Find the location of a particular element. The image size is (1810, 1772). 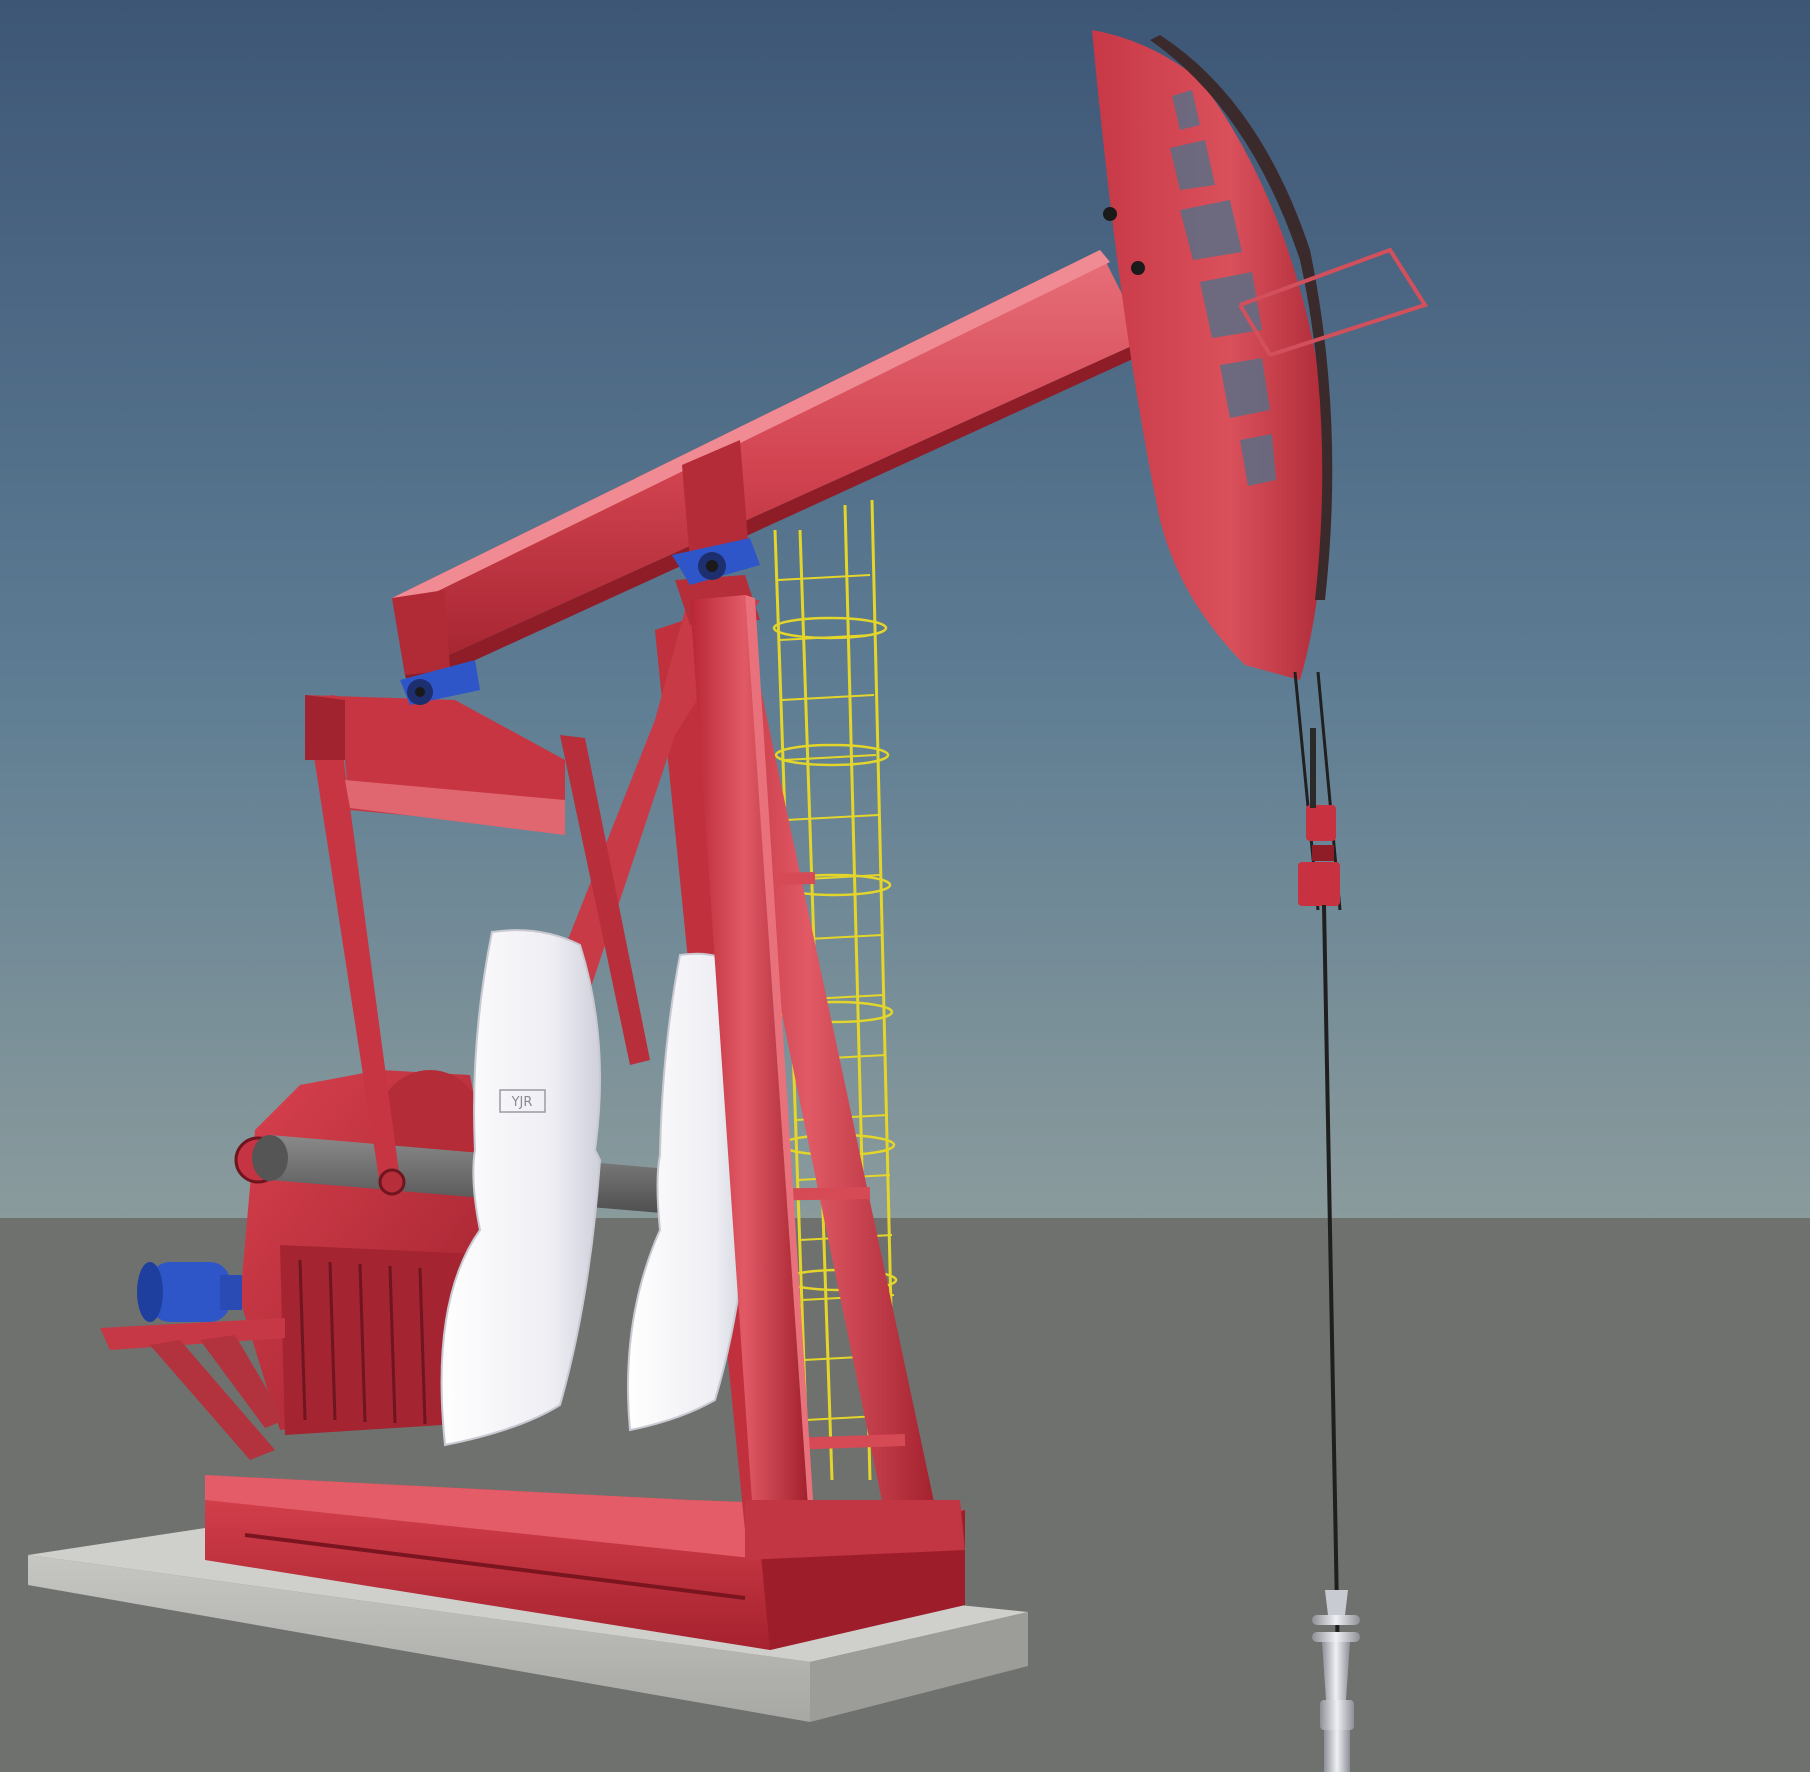

motor is located at coordinates (189, 1292).